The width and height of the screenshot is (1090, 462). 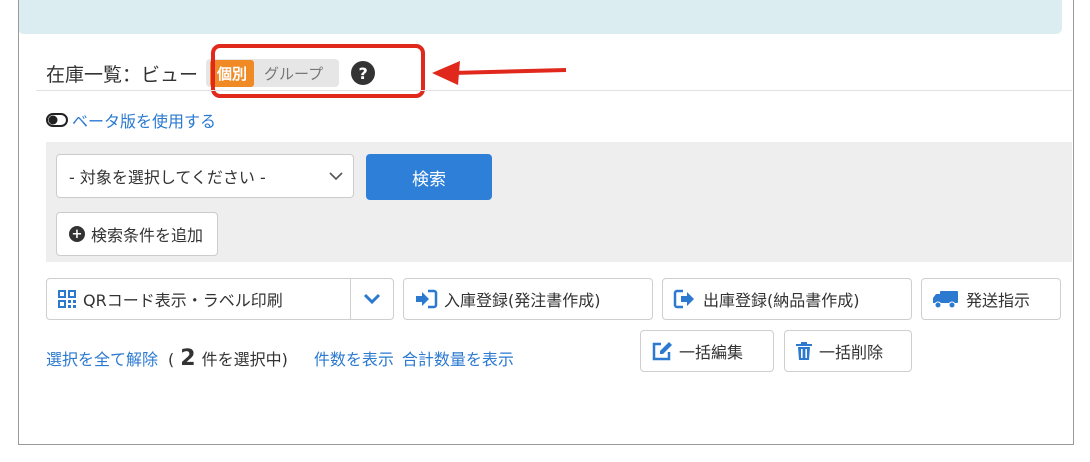 I want to click on trash-icon, so click(x=804, y=351).